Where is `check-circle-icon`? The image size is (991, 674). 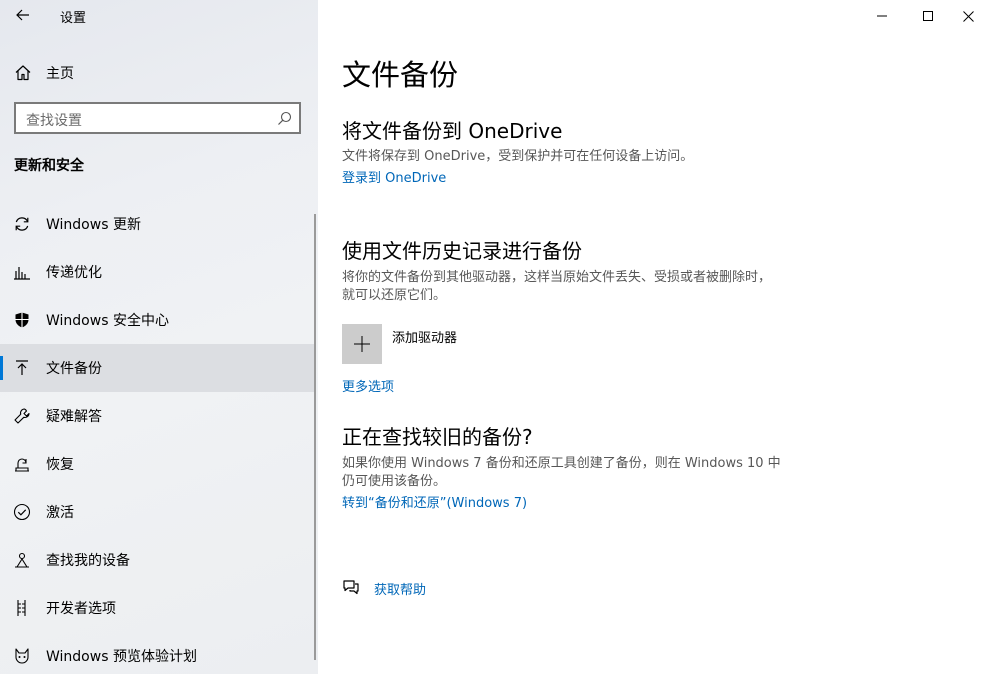
check-circle-icon is located at coordinates (22, 512).